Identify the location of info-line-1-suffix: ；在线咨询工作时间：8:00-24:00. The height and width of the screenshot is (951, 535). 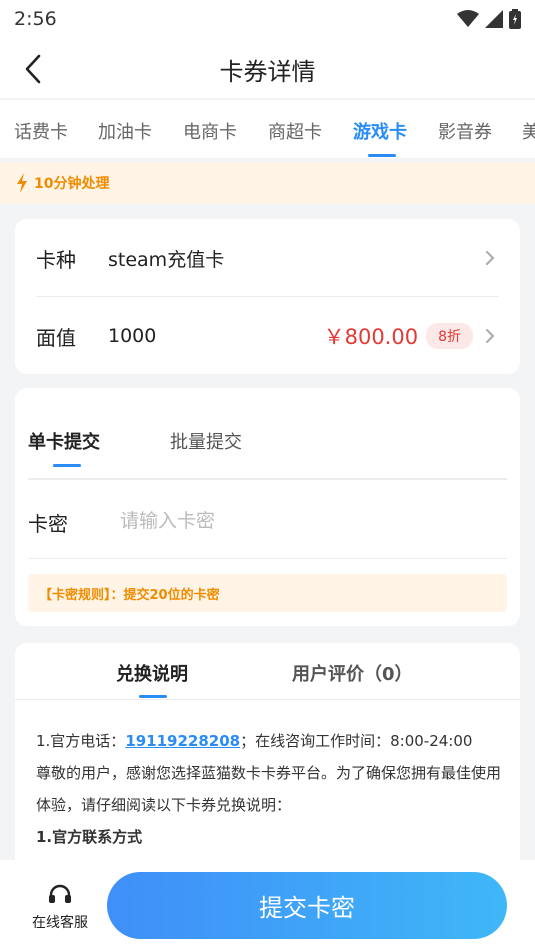
(356, 741).